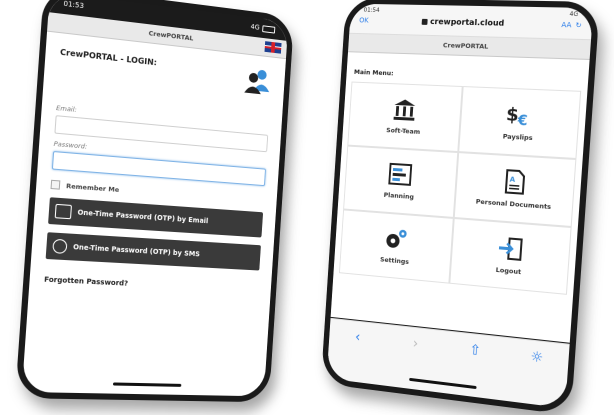 This screenshot has height=415, width=614. Describe the element at coordinates (399, 195) in the screenshot. I see `menu-label: Planning` at that location.